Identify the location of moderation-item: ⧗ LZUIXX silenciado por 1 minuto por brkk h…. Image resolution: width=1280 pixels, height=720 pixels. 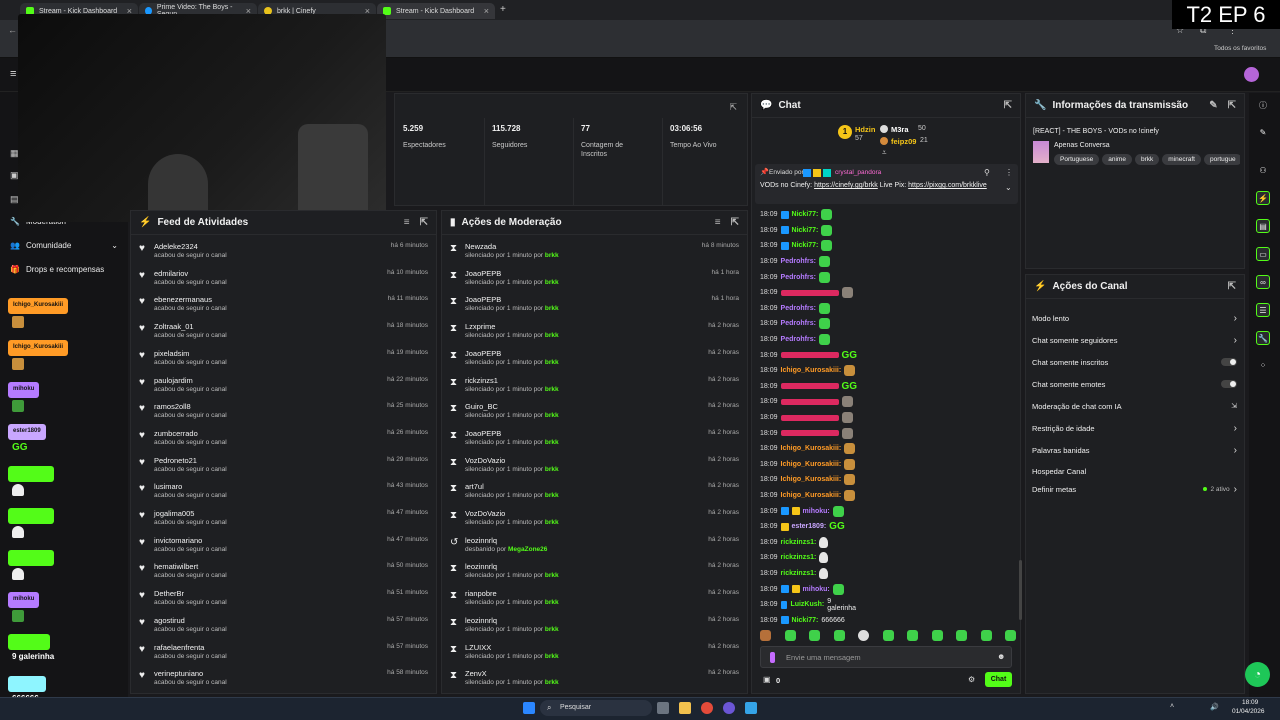
(594, 652).